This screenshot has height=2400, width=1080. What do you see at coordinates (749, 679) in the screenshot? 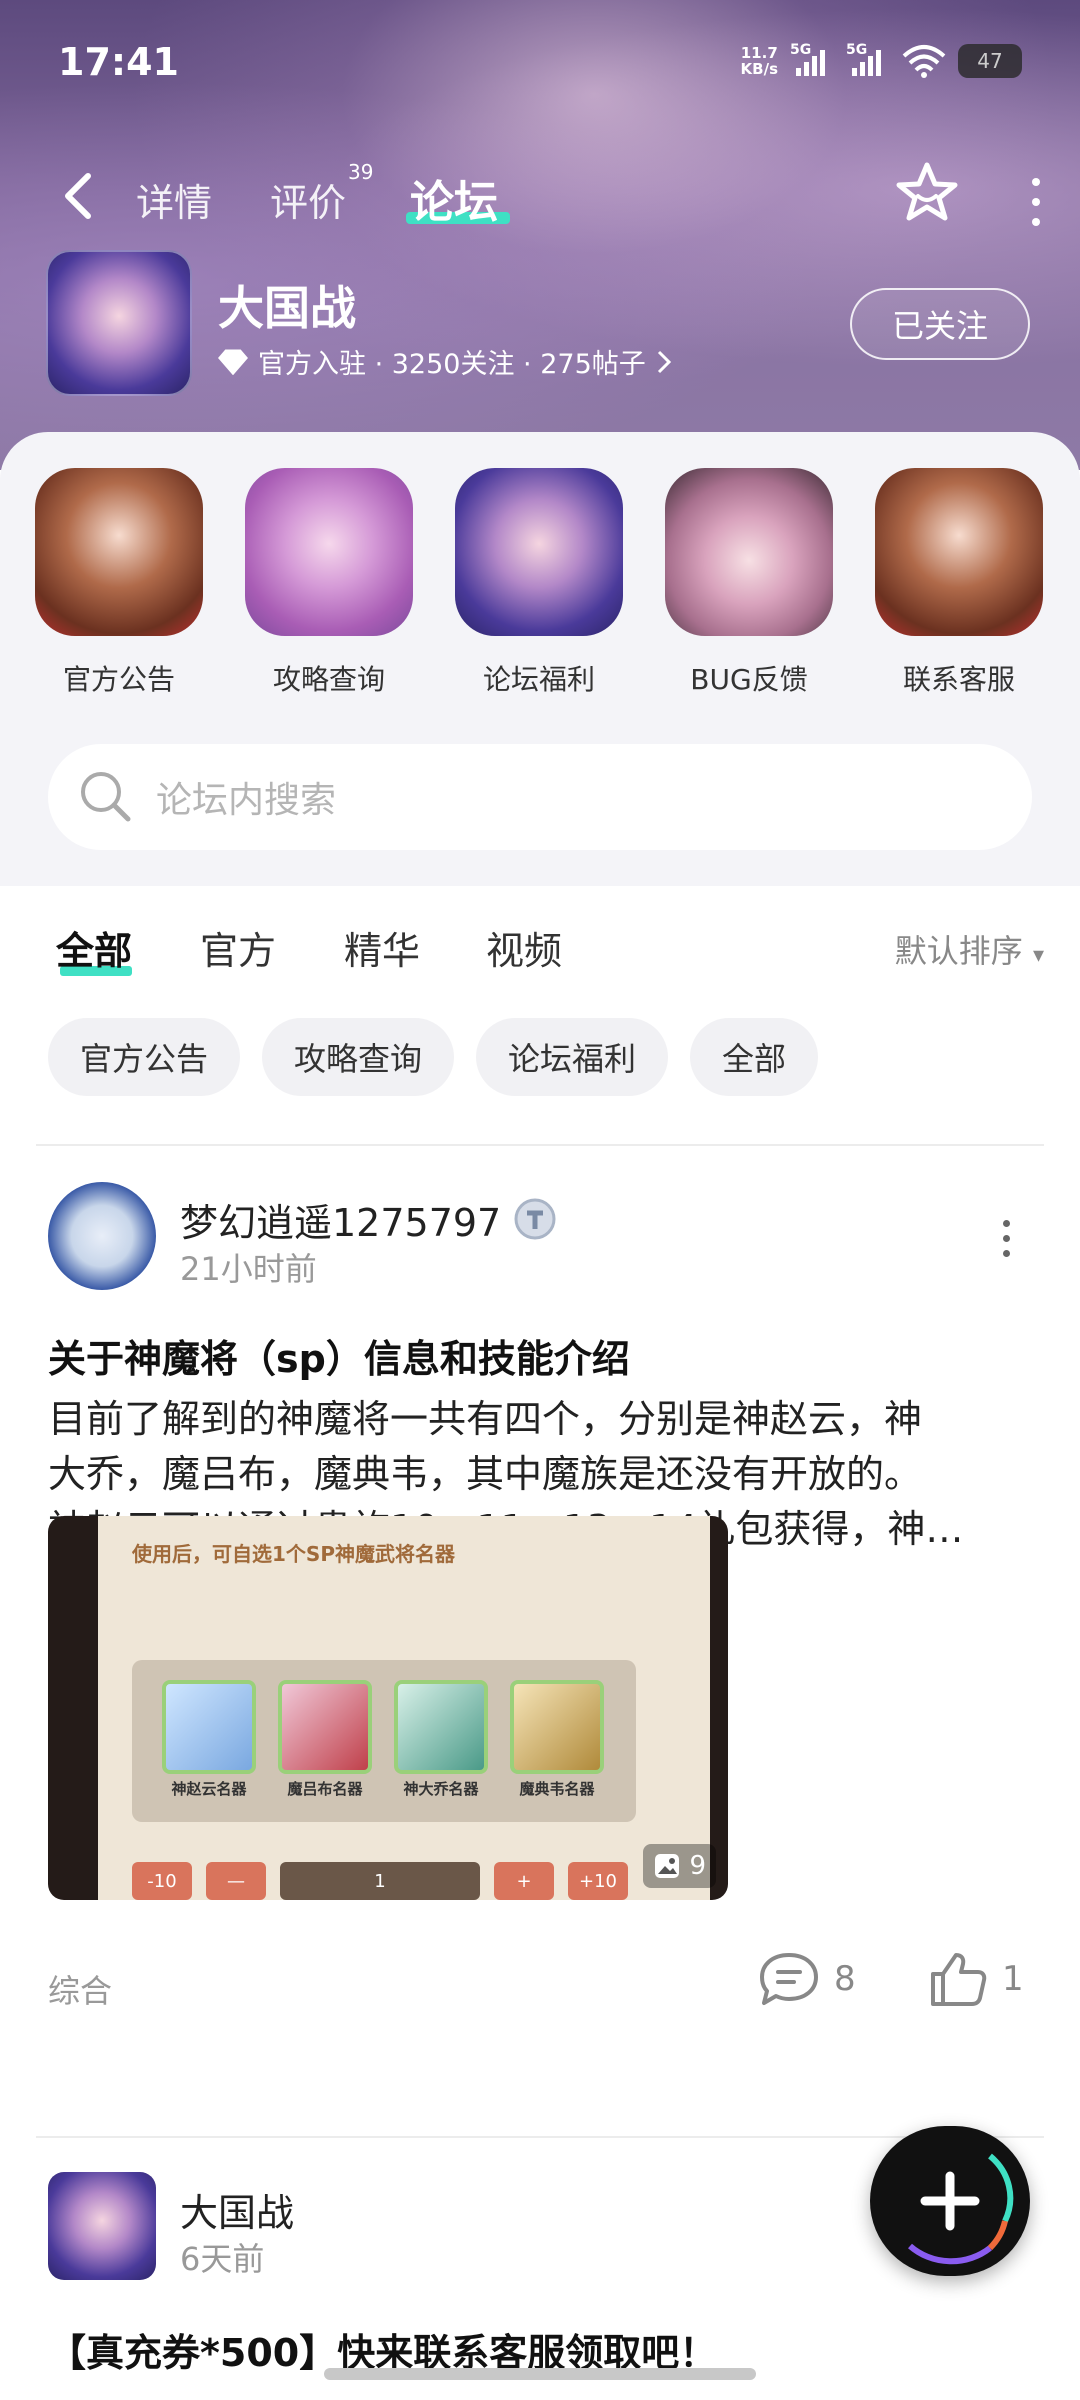
I see `quick-entry-label: BUG反馈` at bounding box center [749, 679].